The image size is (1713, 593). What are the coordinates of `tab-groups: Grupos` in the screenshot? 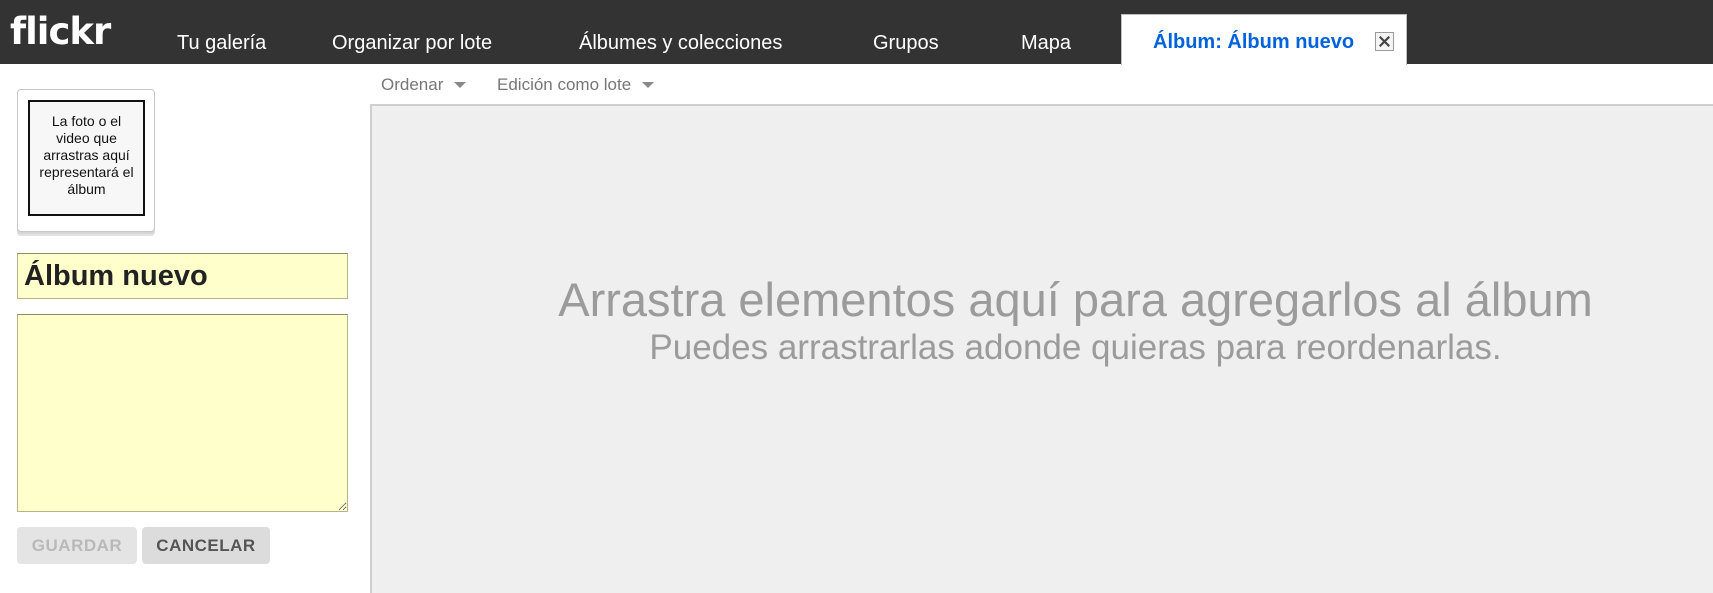 It's located at (906, 32).